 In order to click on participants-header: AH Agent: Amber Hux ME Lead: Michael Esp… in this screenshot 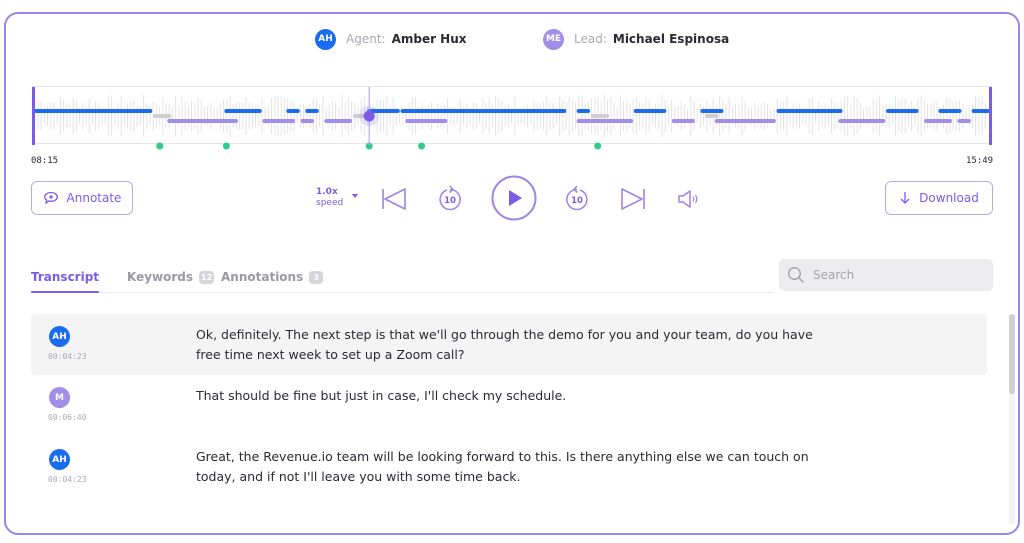, I will do `click(512, 39)`.